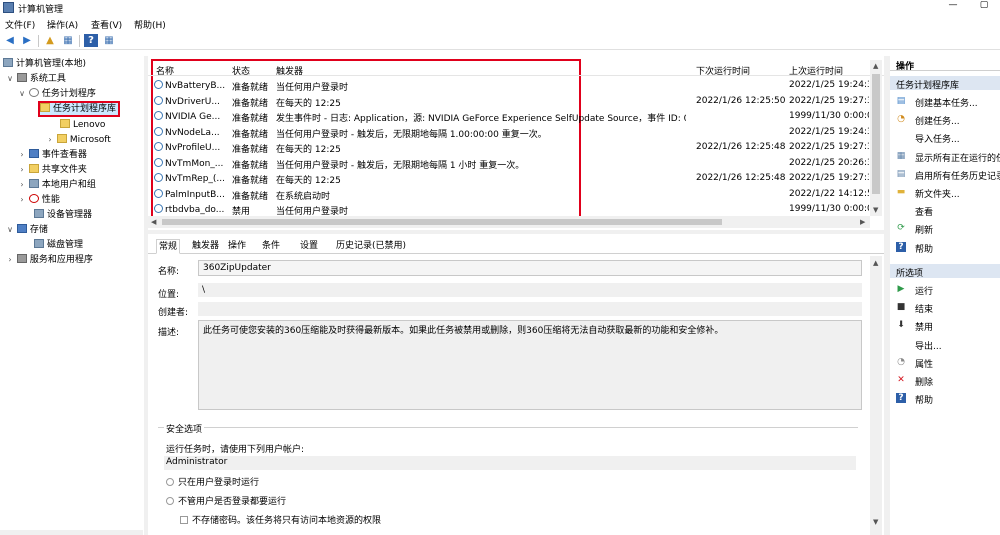 The height and width of the screenshot is (535, 1000). What do you see at coordinates (280, 519) in the screenshot?
I see `option-do-not-store-password: 不存储密码。该任务将只有访问本地资源的权限` at bounding box center [280, 519].